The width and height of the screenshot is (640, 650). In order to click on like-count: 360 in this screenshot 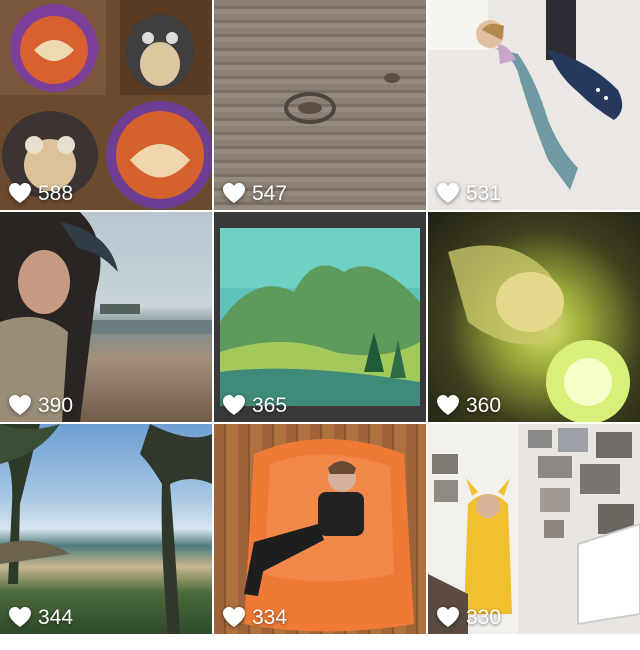, I will do `click(468, 405)`.